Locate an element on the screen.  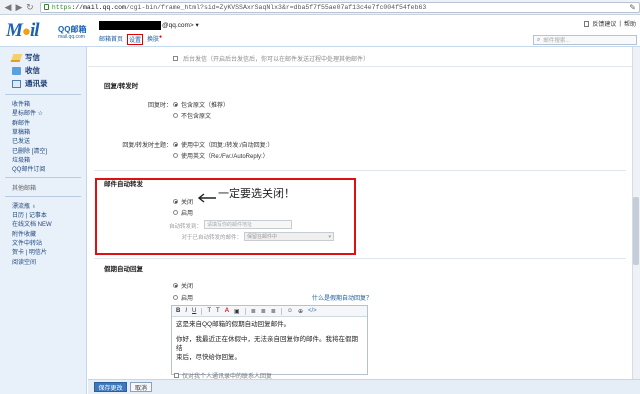
editor-line: 这是来自QQ邮箱的假期自动回复邮件。 is located at coordinates (233, 324).